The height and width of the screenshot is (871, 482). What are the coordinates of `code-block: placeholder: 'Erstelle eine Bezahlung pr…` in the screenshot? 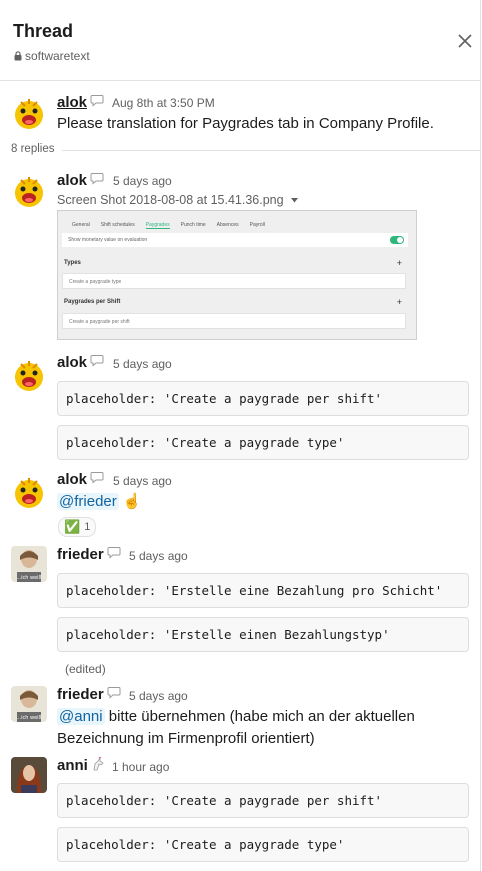 It's located at (263, 590).